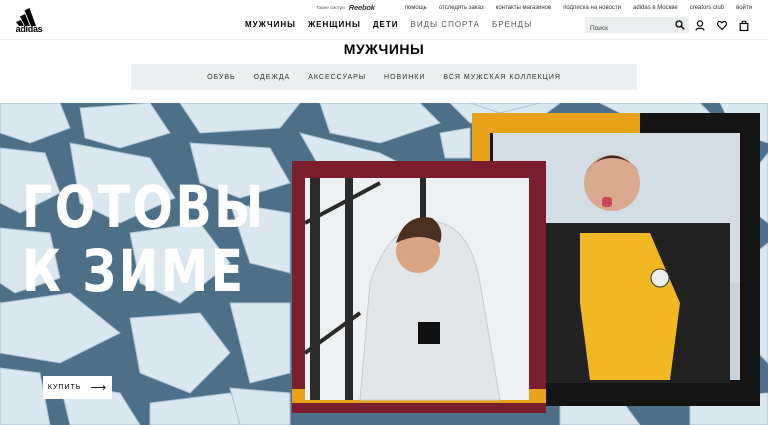 Image resolution: width=768 pixels, height=425 pixels. What do you see at coordinates (445, 24) in the screenshot?
I see `nav-item-sports: ВИДЫ СПОРТА` at bounding box center [445, 24].